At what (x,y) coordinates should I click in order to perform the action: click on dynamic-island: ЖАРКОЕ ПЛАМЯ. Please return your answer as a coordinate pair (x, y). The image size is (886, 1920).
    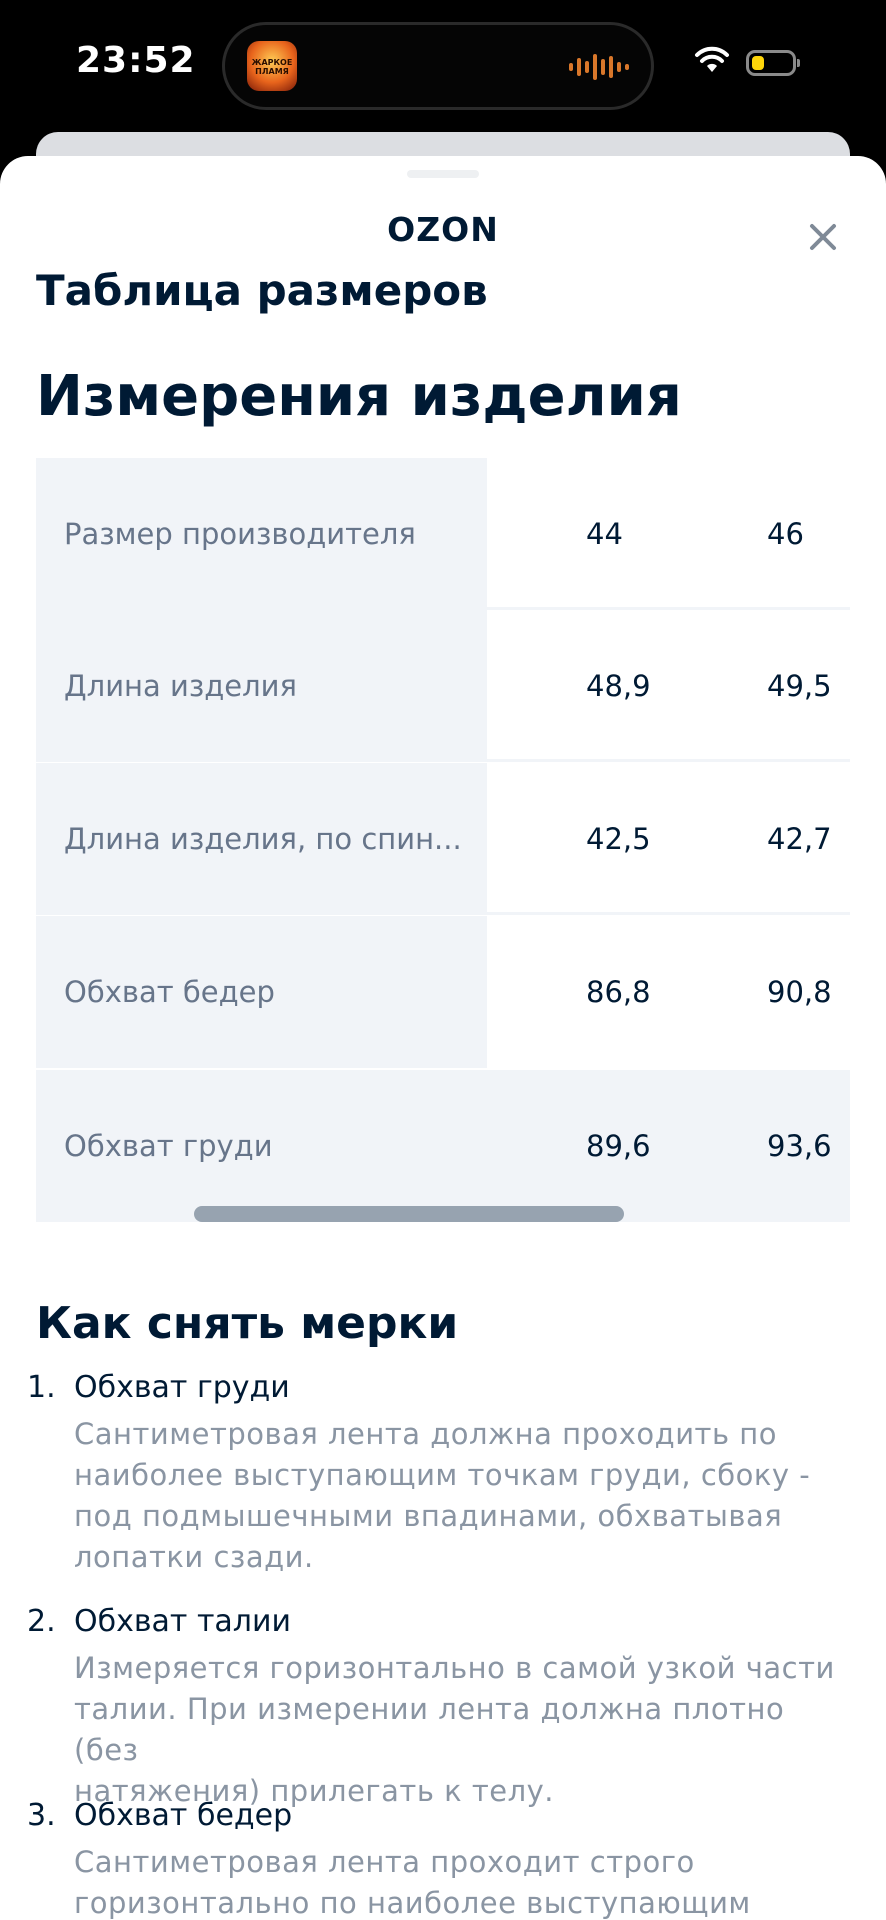
    Looking at the image, I should click on (438, 66).